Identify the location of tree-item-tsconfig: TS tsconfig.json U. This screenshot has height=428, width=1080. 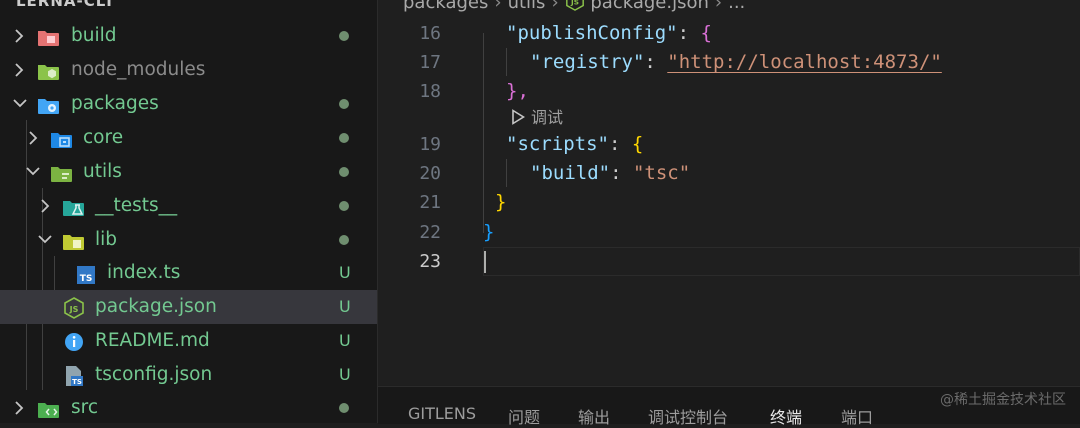
(188, 375).